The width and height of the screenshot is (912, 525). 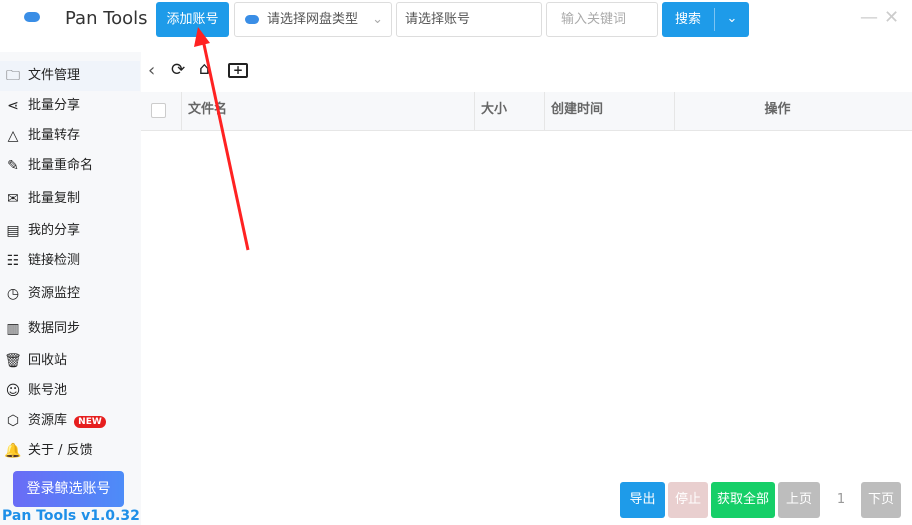 What do you see at coordinates (68, 489) in the screenshot?
I see `login-button: 登录鲸选账号` at bounding box center [68, 489].